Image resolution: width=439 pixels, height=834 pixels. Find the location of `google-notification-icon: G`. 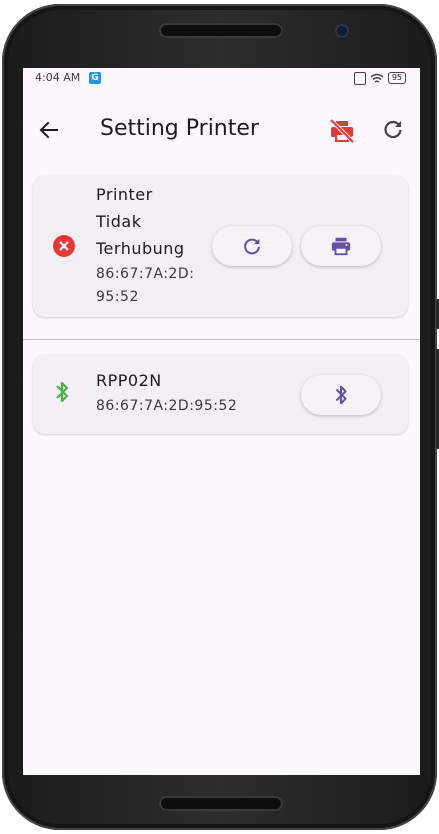

google-notification-icon: G is located at coordinates (95, 78).